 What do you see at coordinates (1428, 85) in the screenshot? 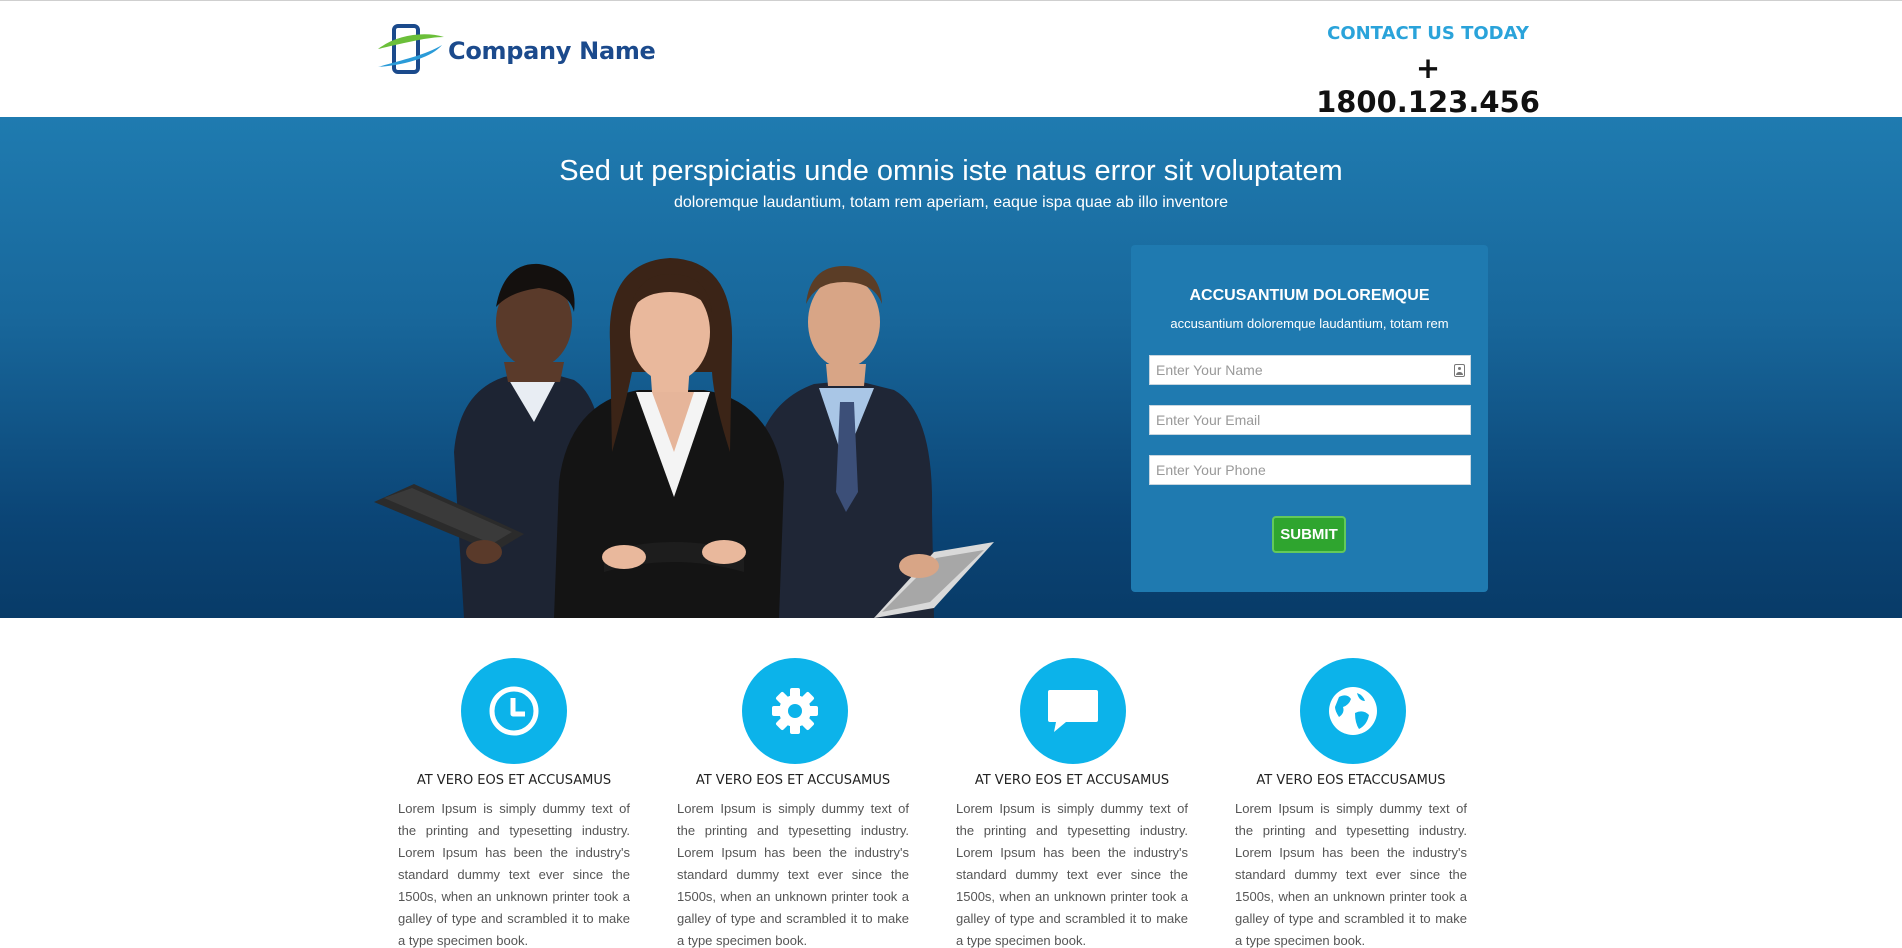
I see `contact-phone: + 1800.123.456` at bounding box center [1428, 85].